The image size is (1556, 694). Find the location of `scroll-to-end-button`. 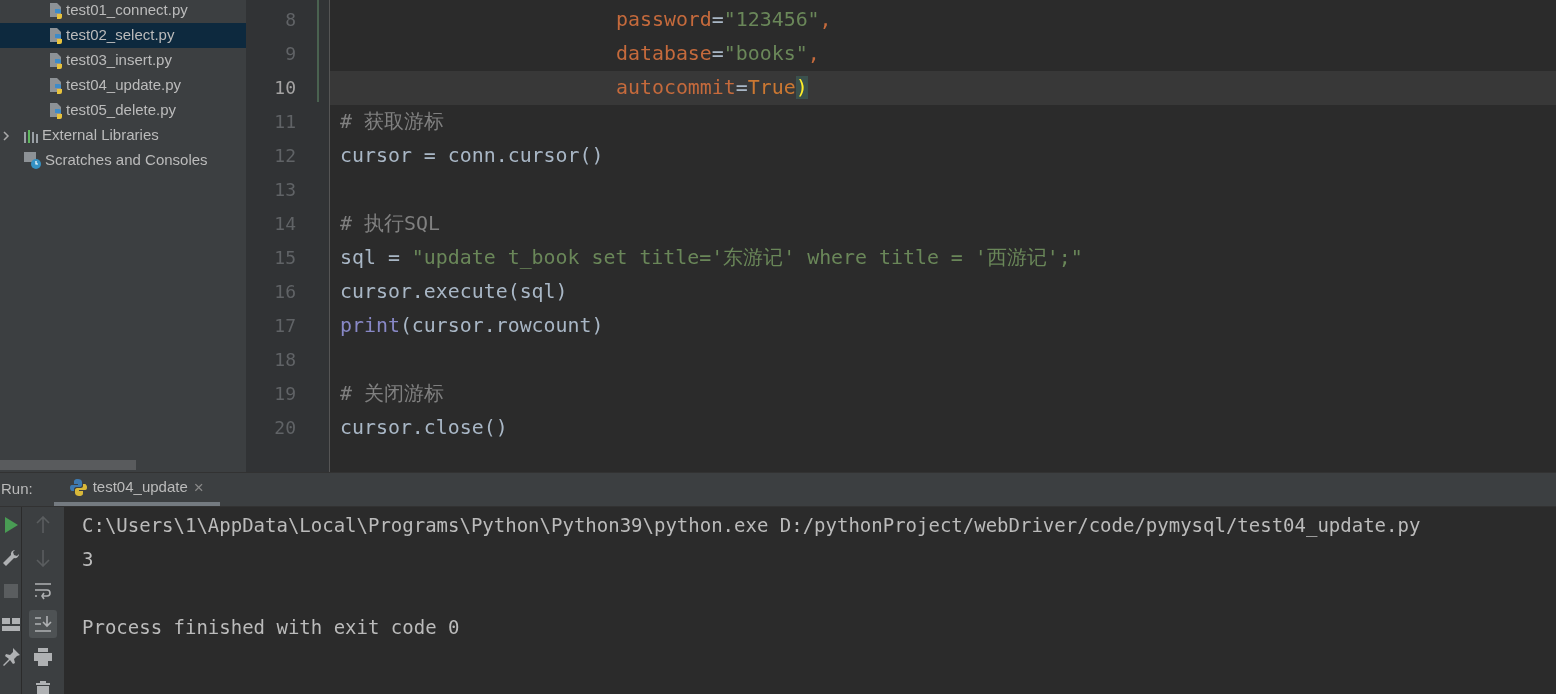

scroll-to-end-button is located at coordinates (43, 624).